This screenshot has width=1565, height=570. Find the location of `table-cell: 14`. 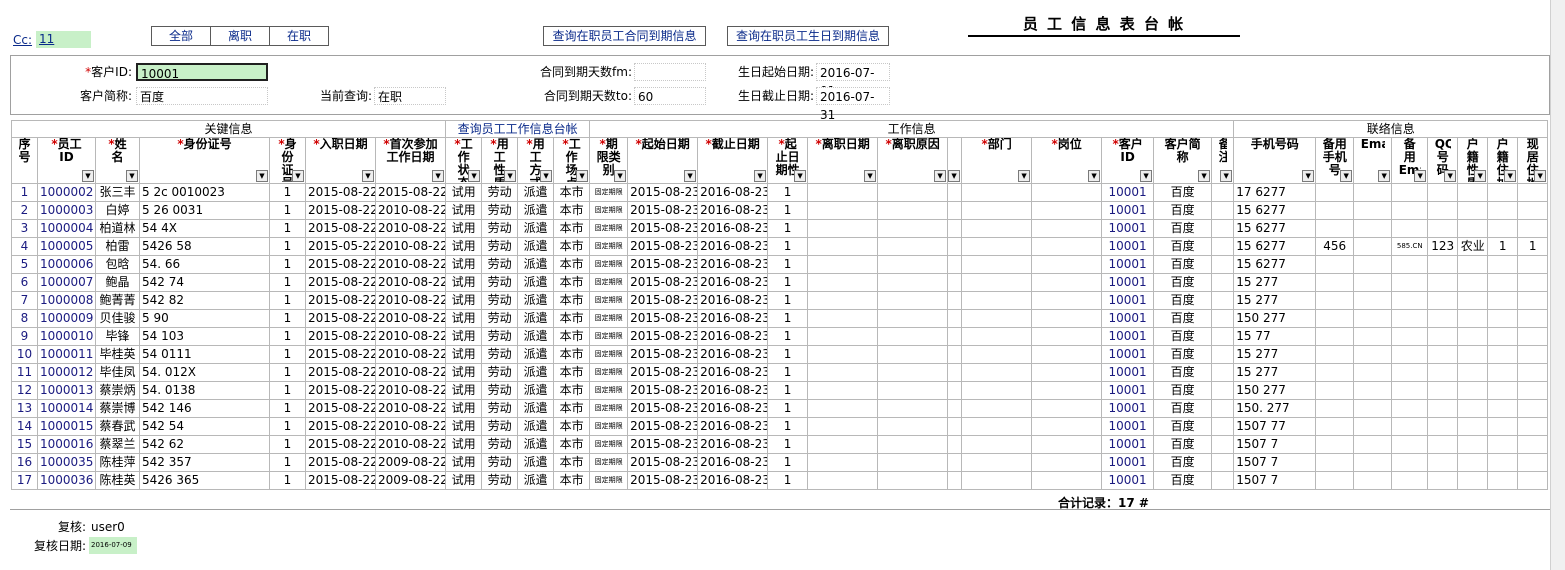

table-cell: 14 is located at coordinates (24, 426).